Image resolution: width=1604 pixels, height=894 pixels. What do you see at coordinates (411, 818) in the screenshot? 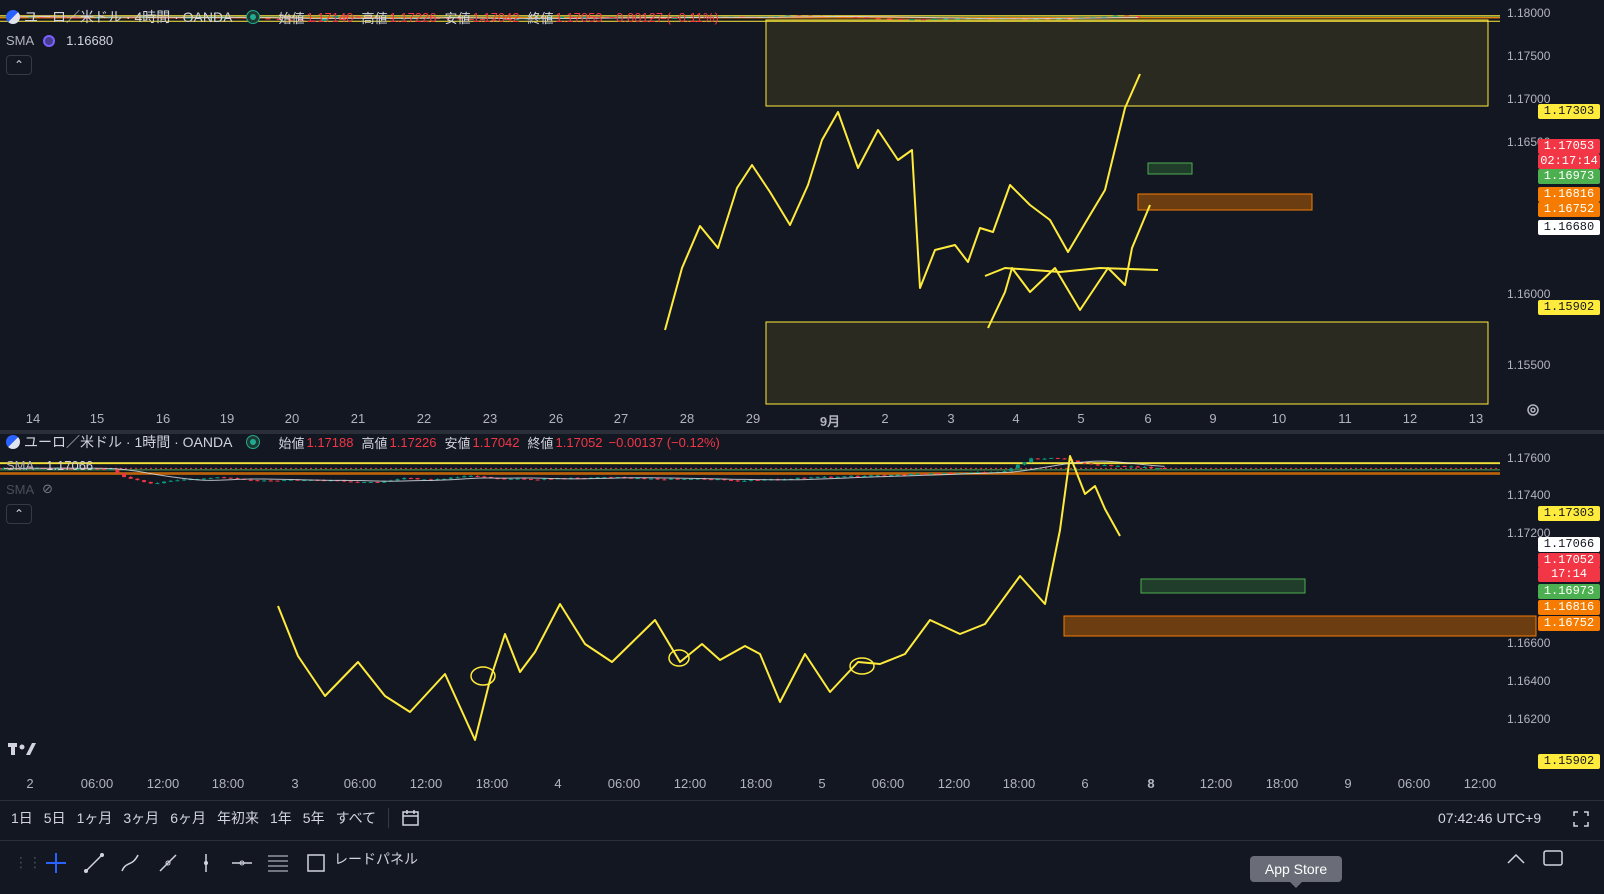
I see `calendar-goto-icon` at bounding box center [411, 818].